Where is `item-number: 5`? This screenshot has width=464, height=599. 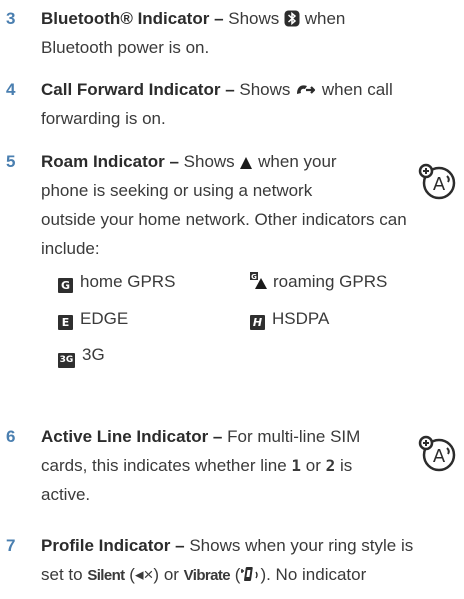 item-number: 5 is located at coordinates (11, 161).